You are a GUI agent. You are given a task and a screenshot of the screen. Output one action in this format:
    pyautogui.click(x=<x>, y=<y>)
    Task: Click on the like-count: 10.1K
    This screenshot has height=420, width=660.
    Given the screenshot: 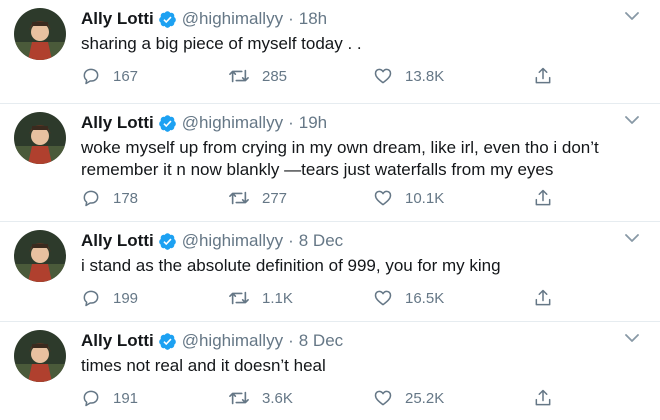 What is the action you would take?
    pyautogui.click(x=425, y=198)
    